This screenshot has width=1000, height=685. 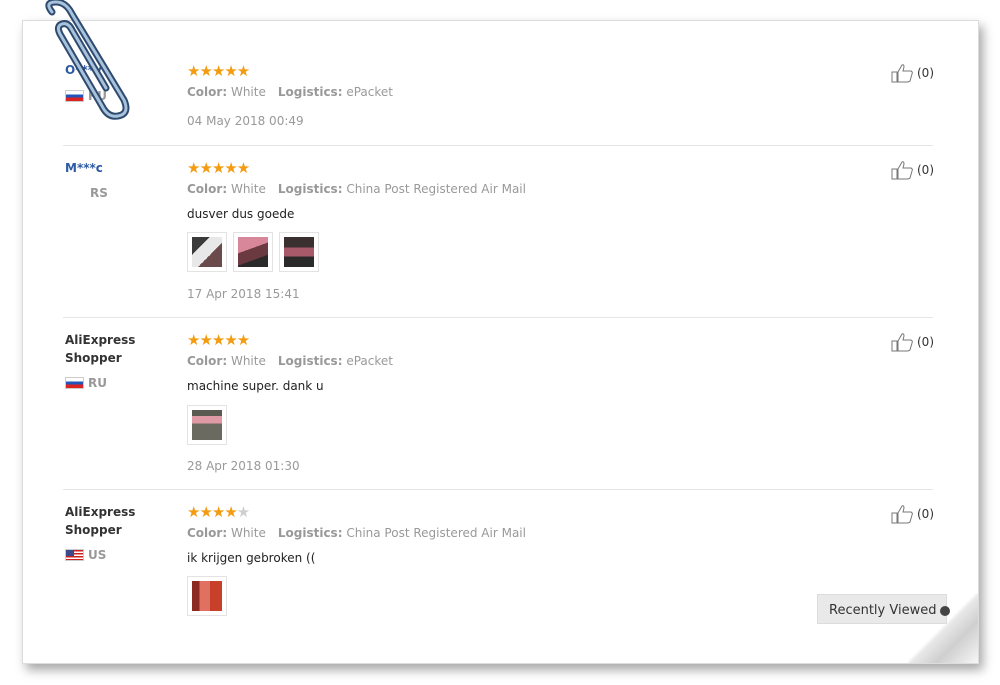 I want to click on star-empty-icon: ★, so click(x=243, y=512).